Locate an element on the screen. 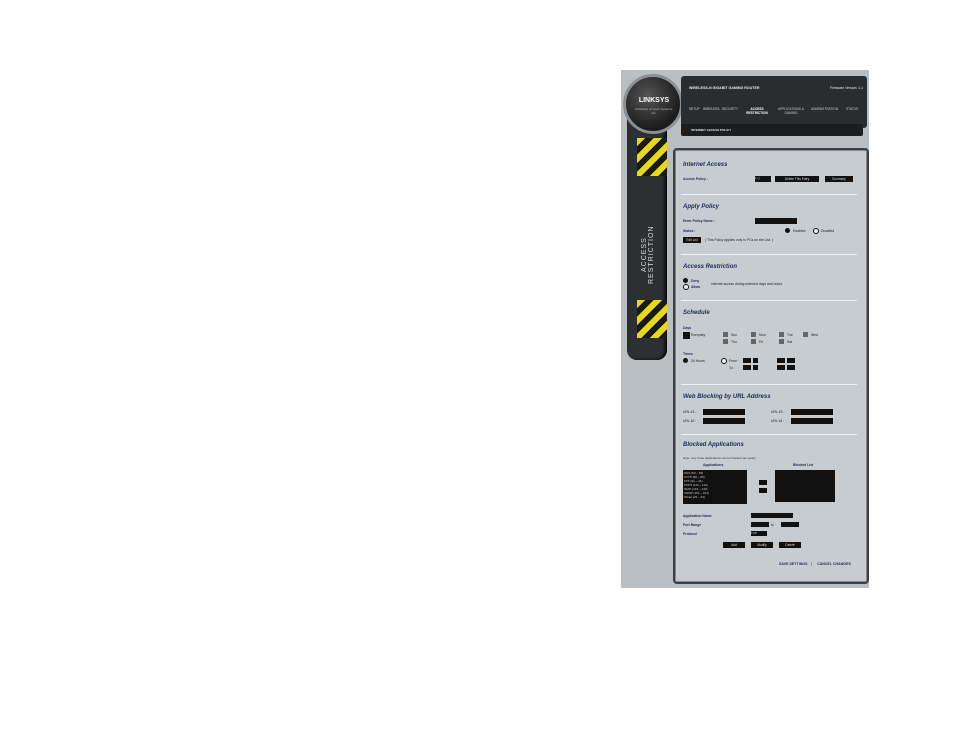 This screenshot has width=954, height=738. policy-name-label: Enter Policy Name : is located at coordinates (699, 221).